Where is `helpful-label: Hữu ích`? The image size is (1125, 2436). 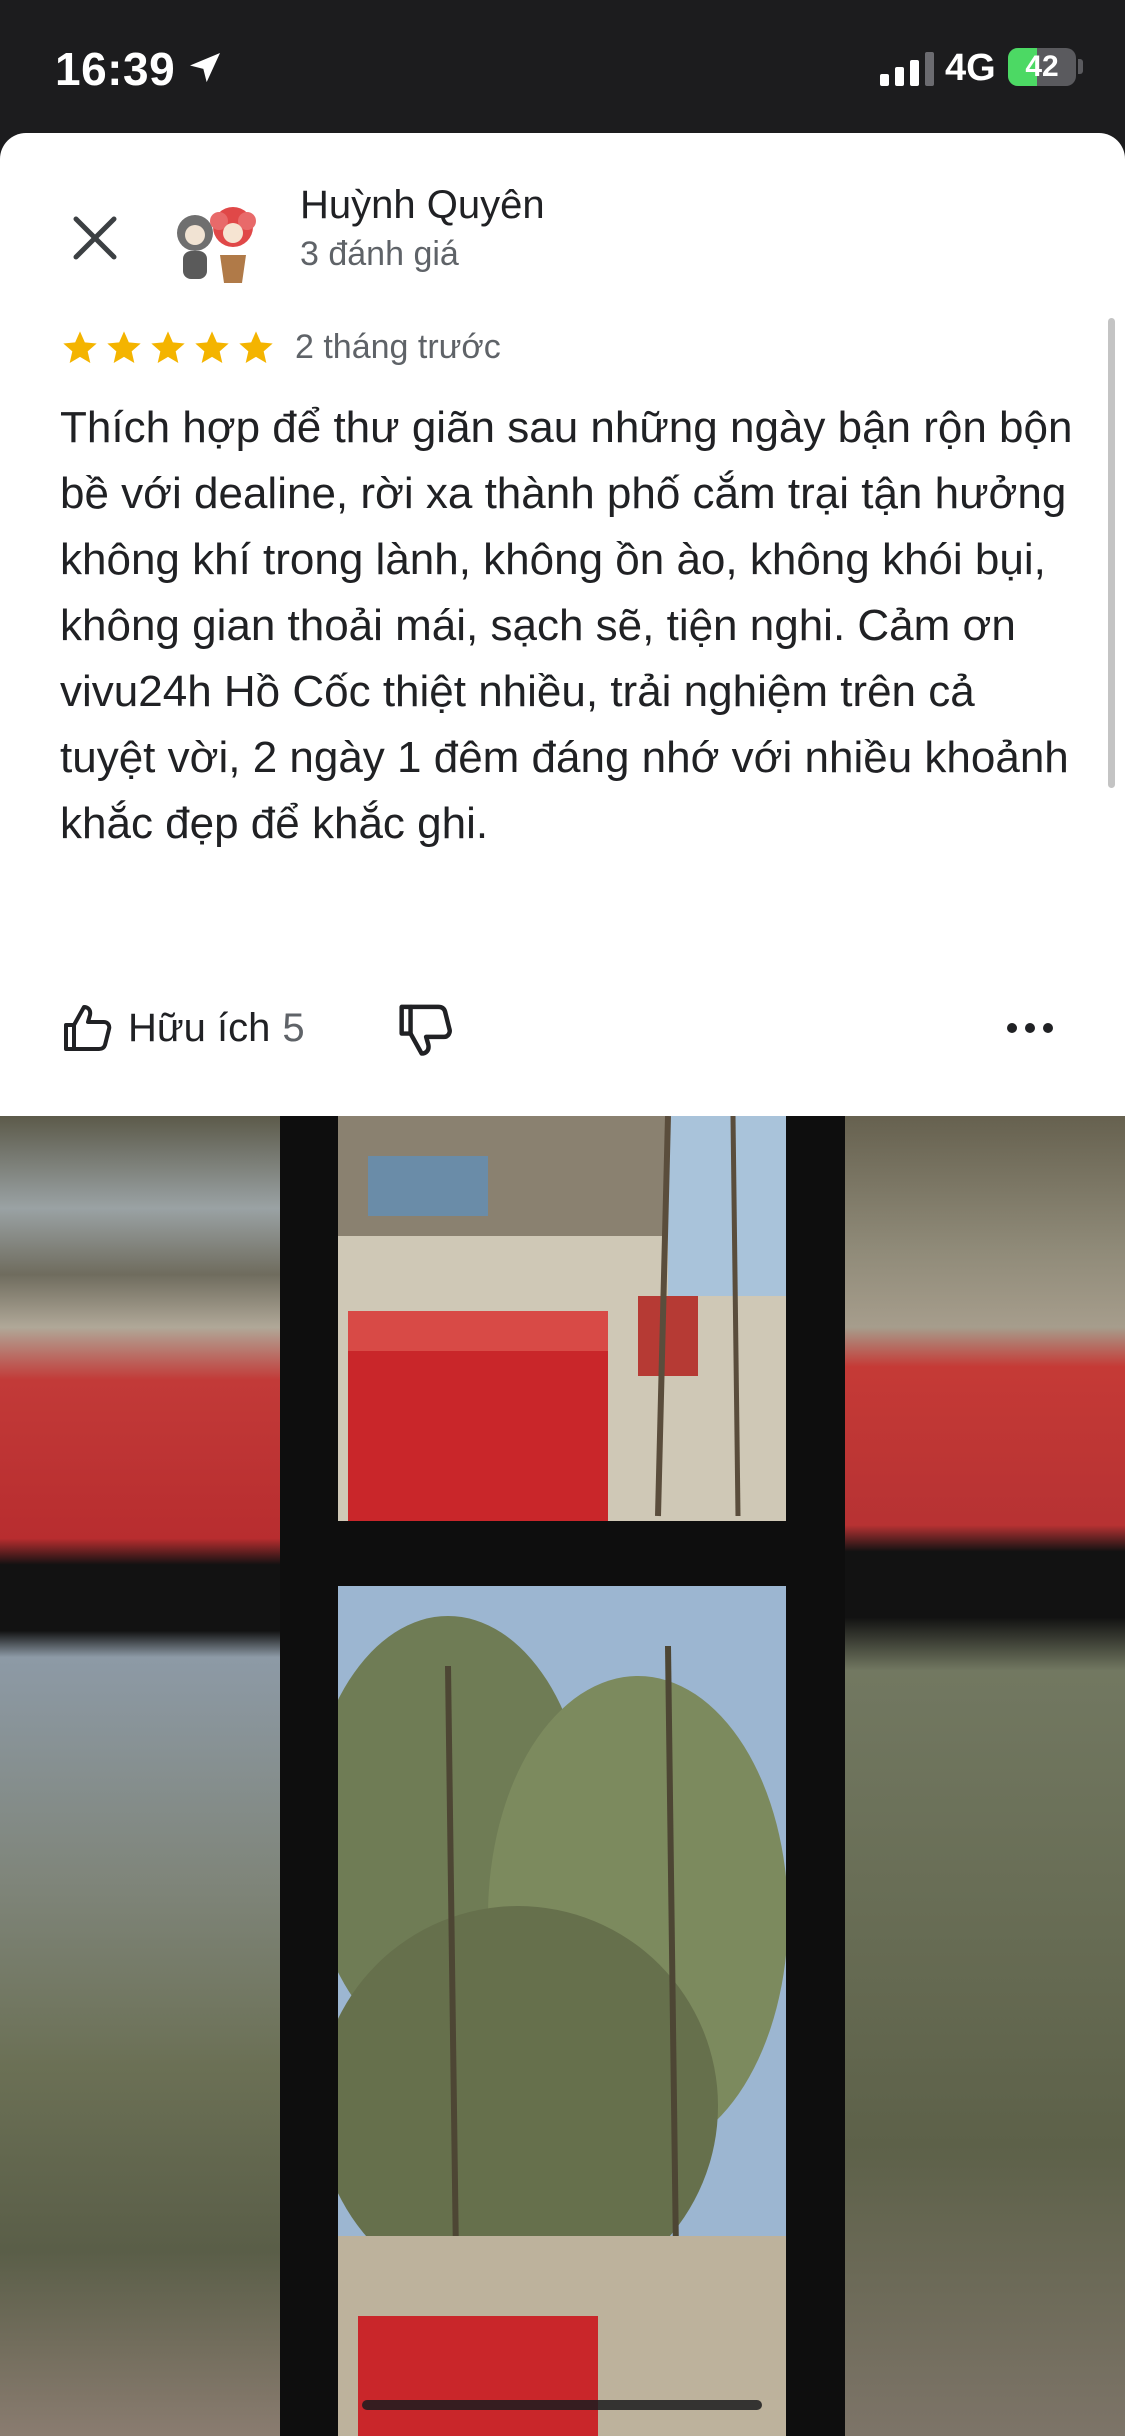 helpful-label: Hữu ích is located at coordinates (199, 1027).